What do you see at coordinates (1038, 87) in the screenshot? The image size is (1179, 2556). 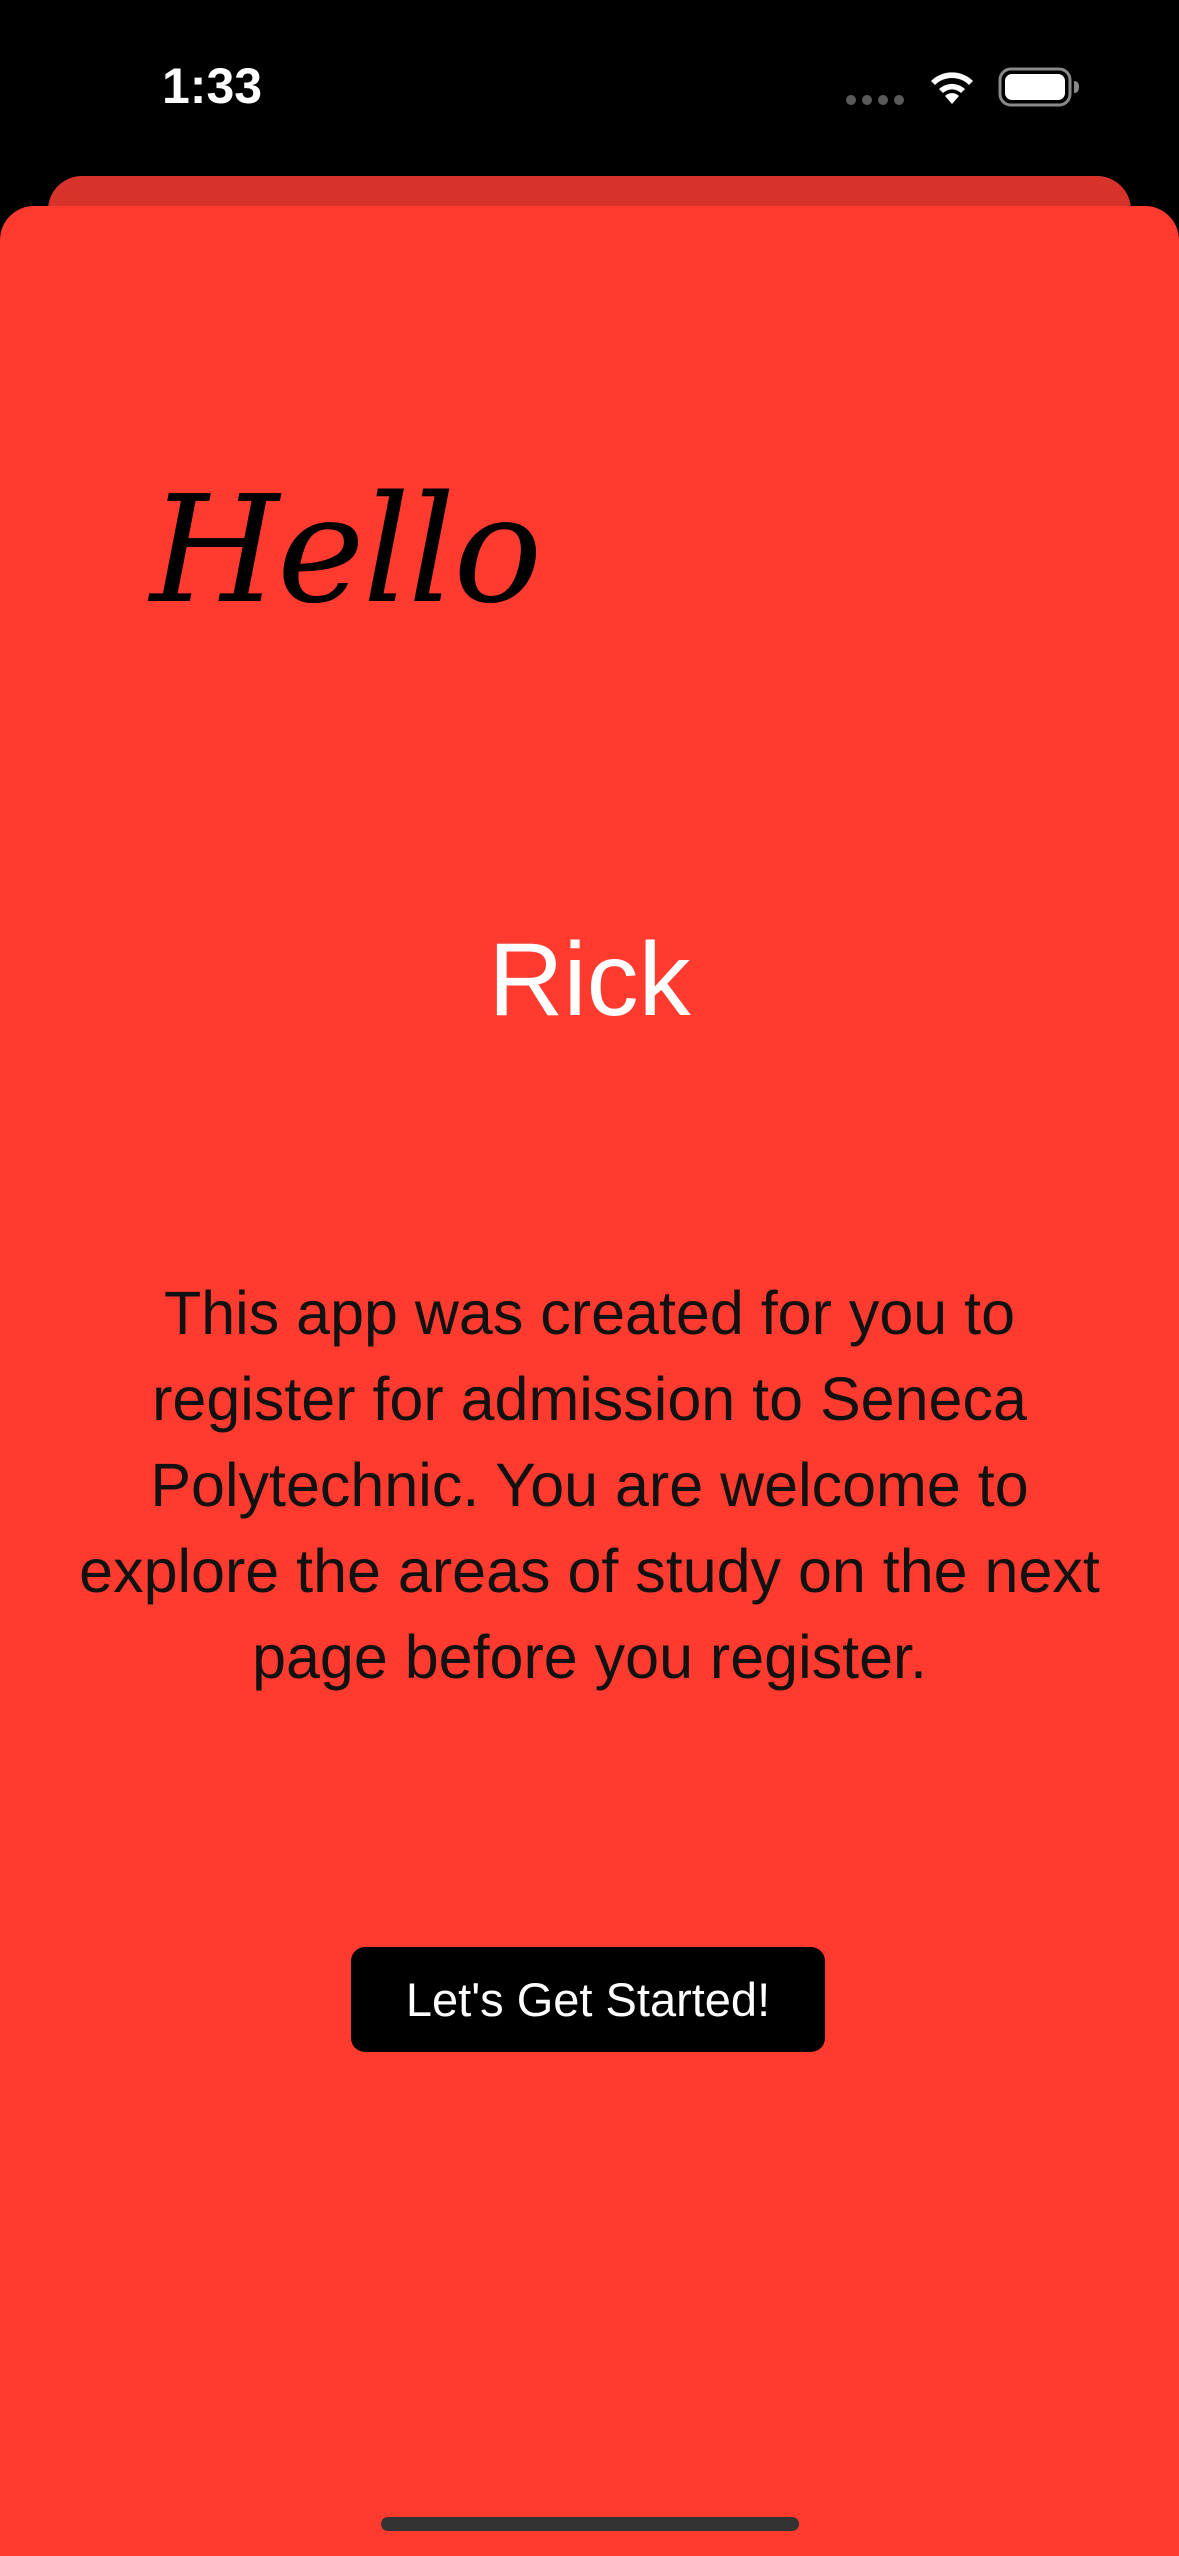 I see `battery-icon` at bounding box center [1038, 87].